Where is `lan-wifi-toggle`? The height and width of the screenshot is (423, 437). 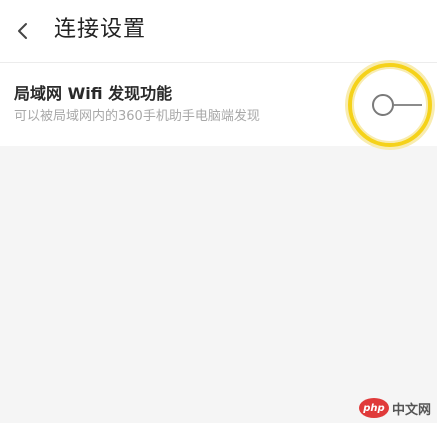
lan-wifi-toggle is located at coordinates (397, 105).